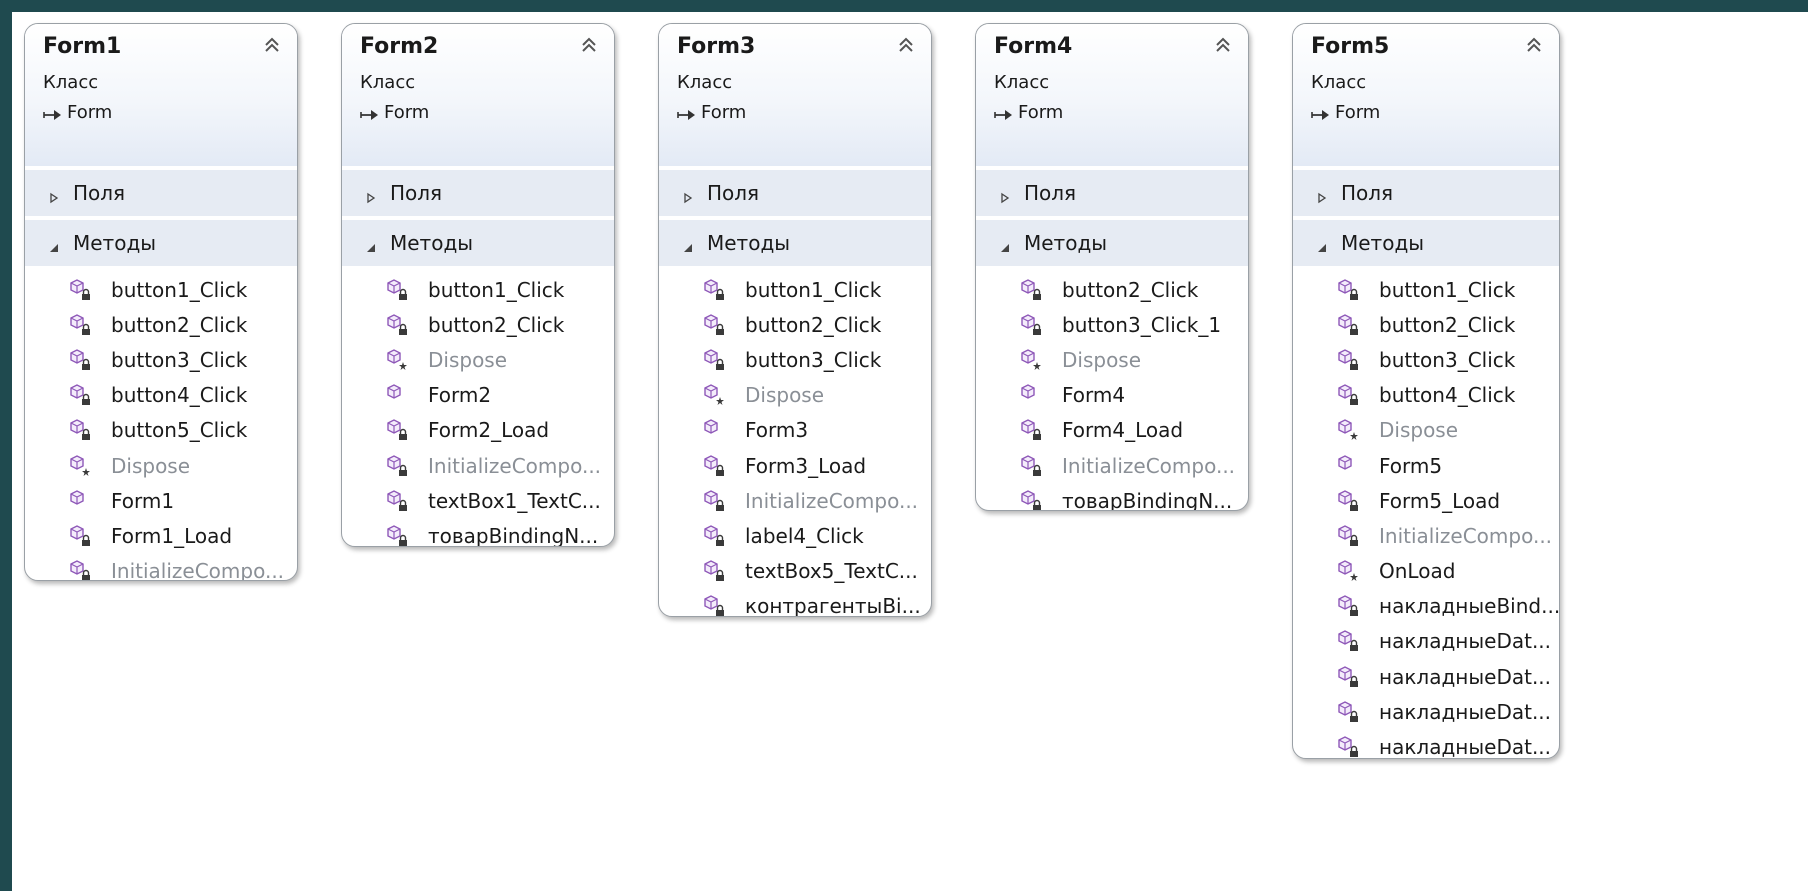 Image resolution: width=1808 pixels, height=891 pixels. I want to click on method-name: button1_Click, so click(179, 289).